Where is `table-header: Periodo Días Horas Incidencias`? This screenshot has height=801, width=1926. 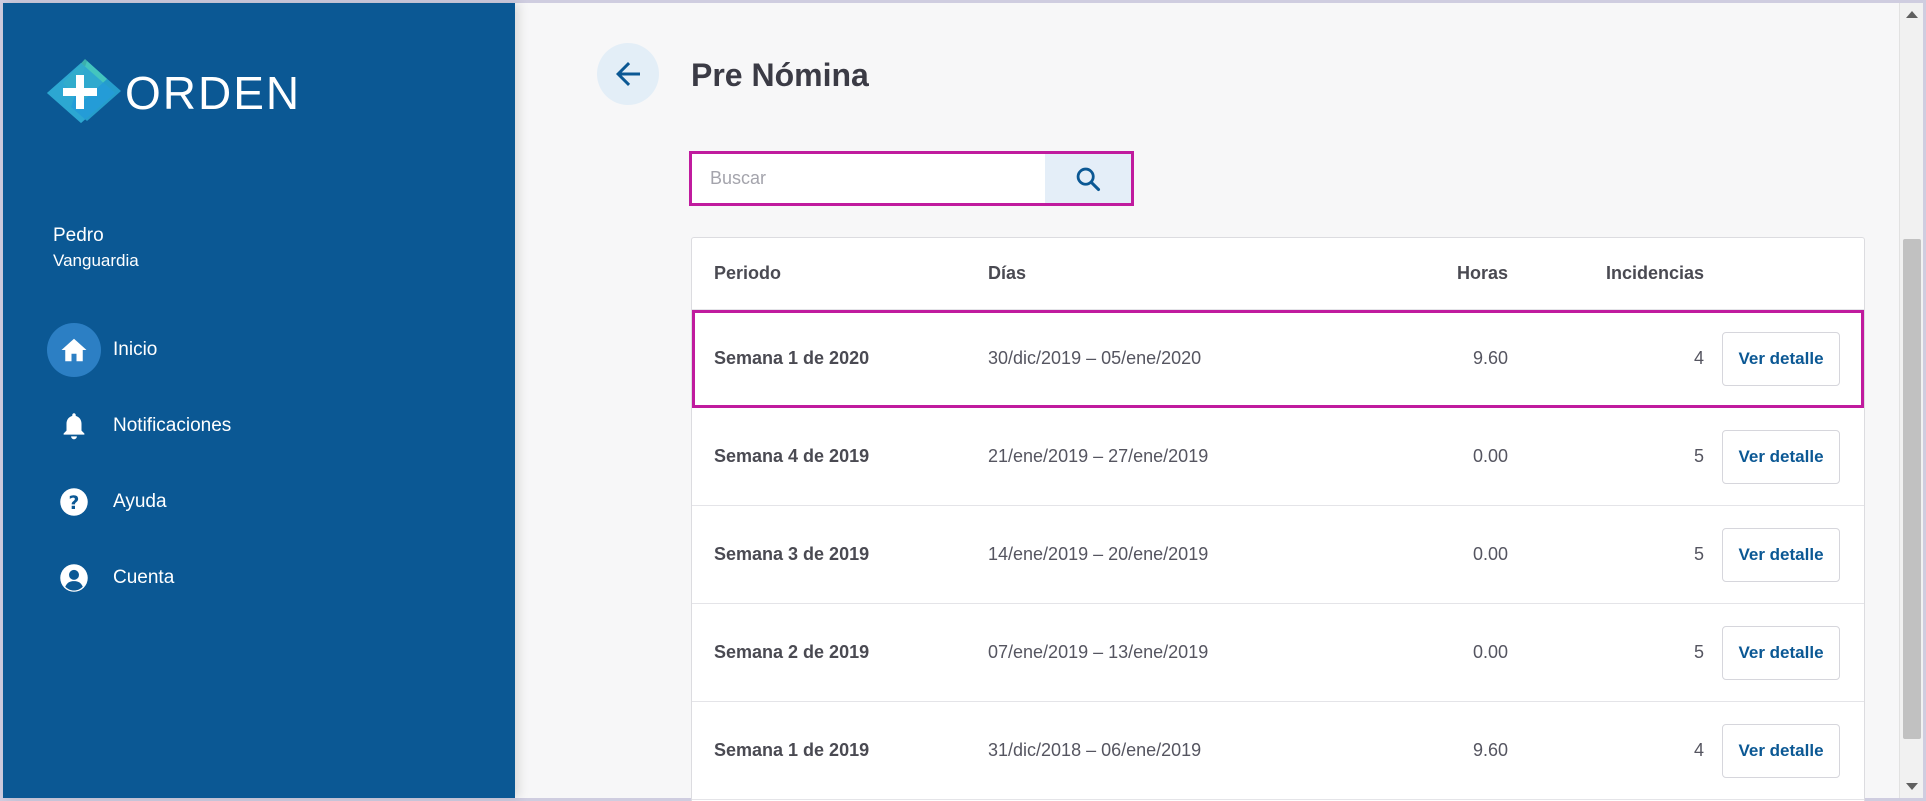 table-header: Periodo Días Horas Incidencias is located at coordinates (1278, 274).